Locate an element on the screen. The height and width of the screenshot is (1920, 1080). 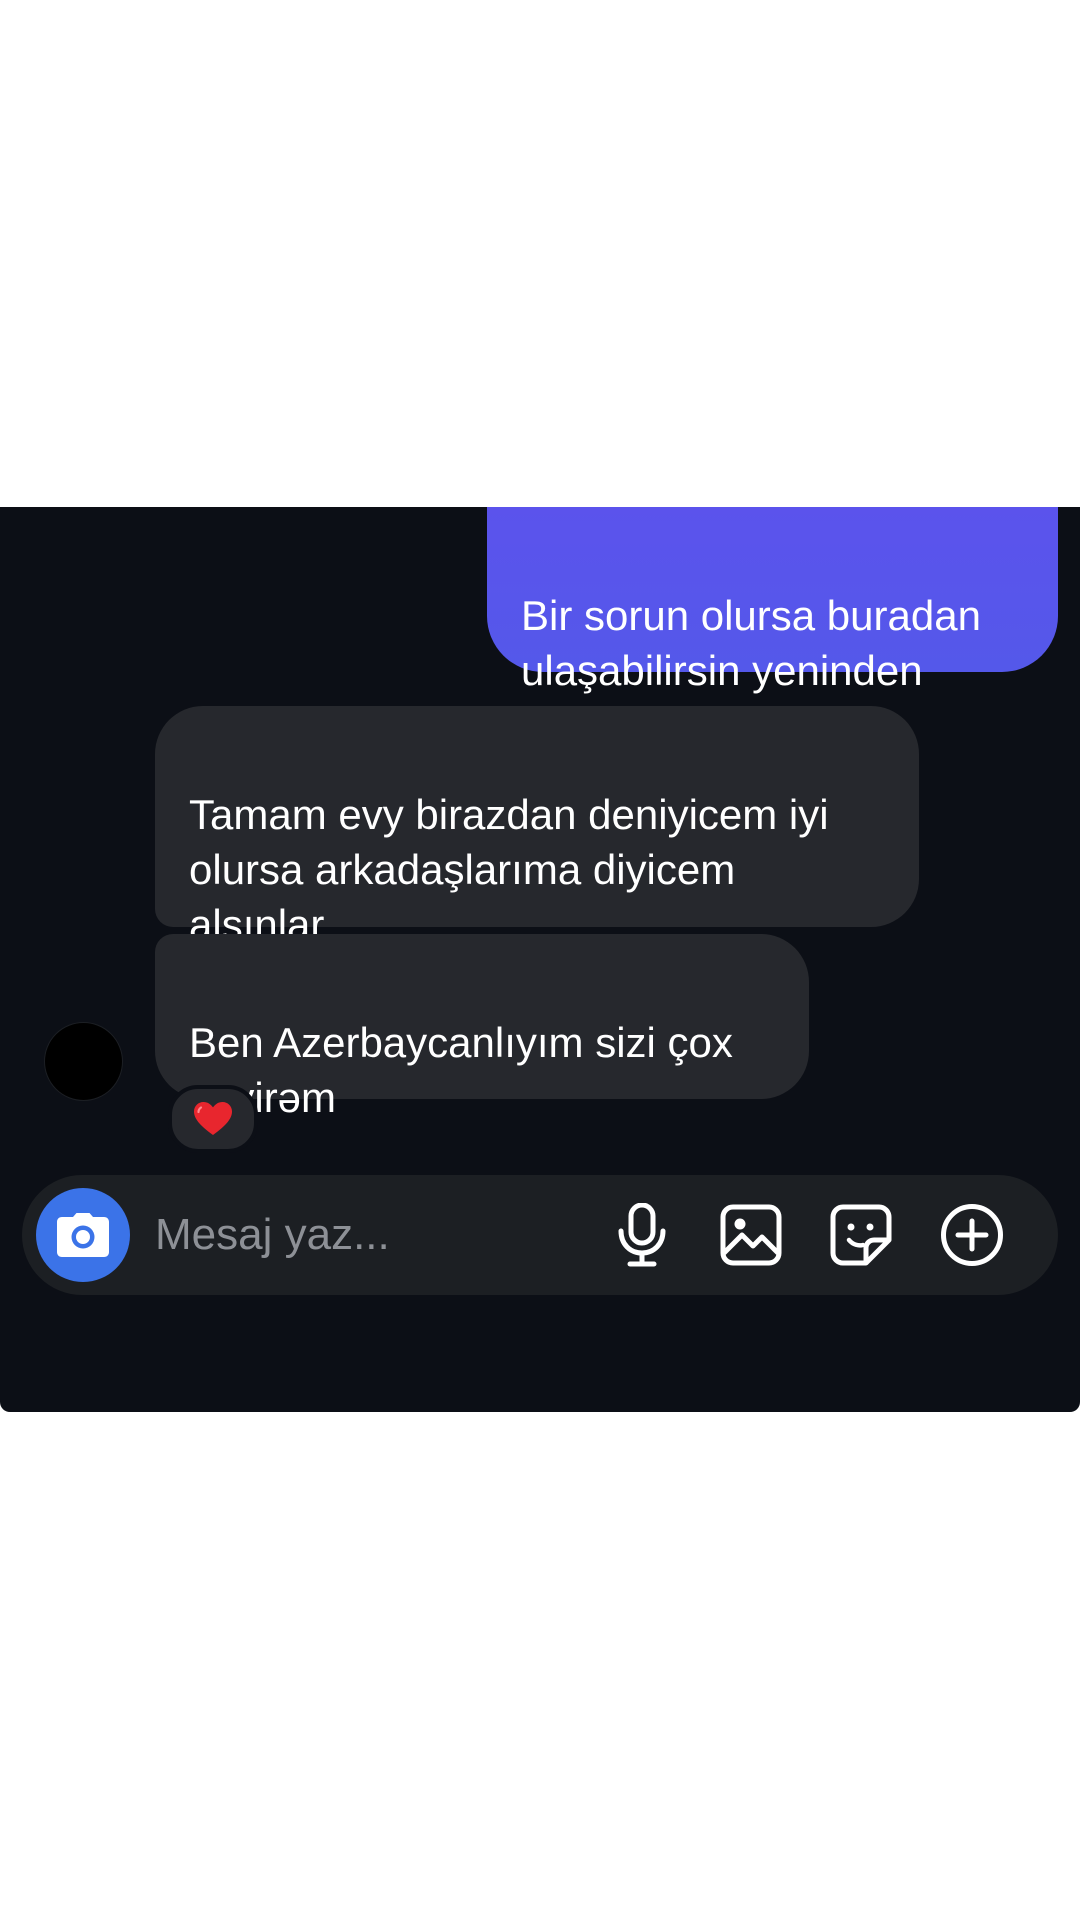
gallery-button is located at coordinates (751, 1235).